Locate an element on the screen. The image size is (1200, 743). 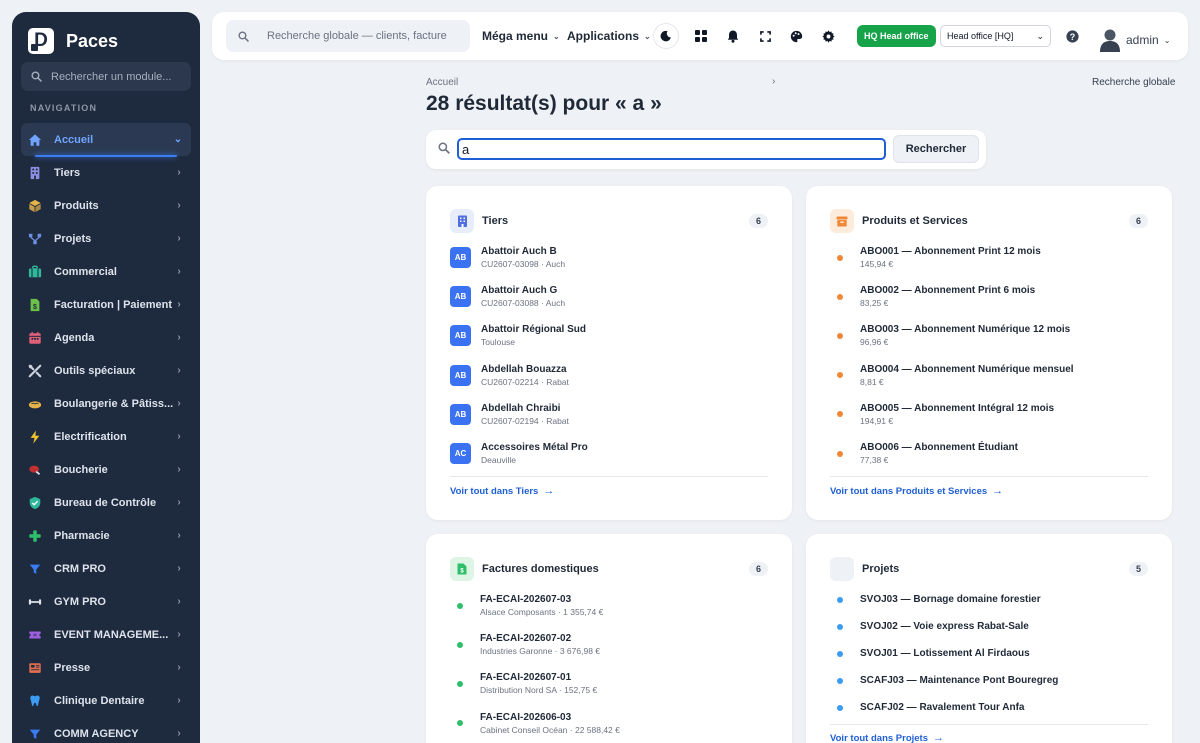
sidebar-item-clinique-dentaire: Clinique Dentaire › is located at coordinates (106, 700).